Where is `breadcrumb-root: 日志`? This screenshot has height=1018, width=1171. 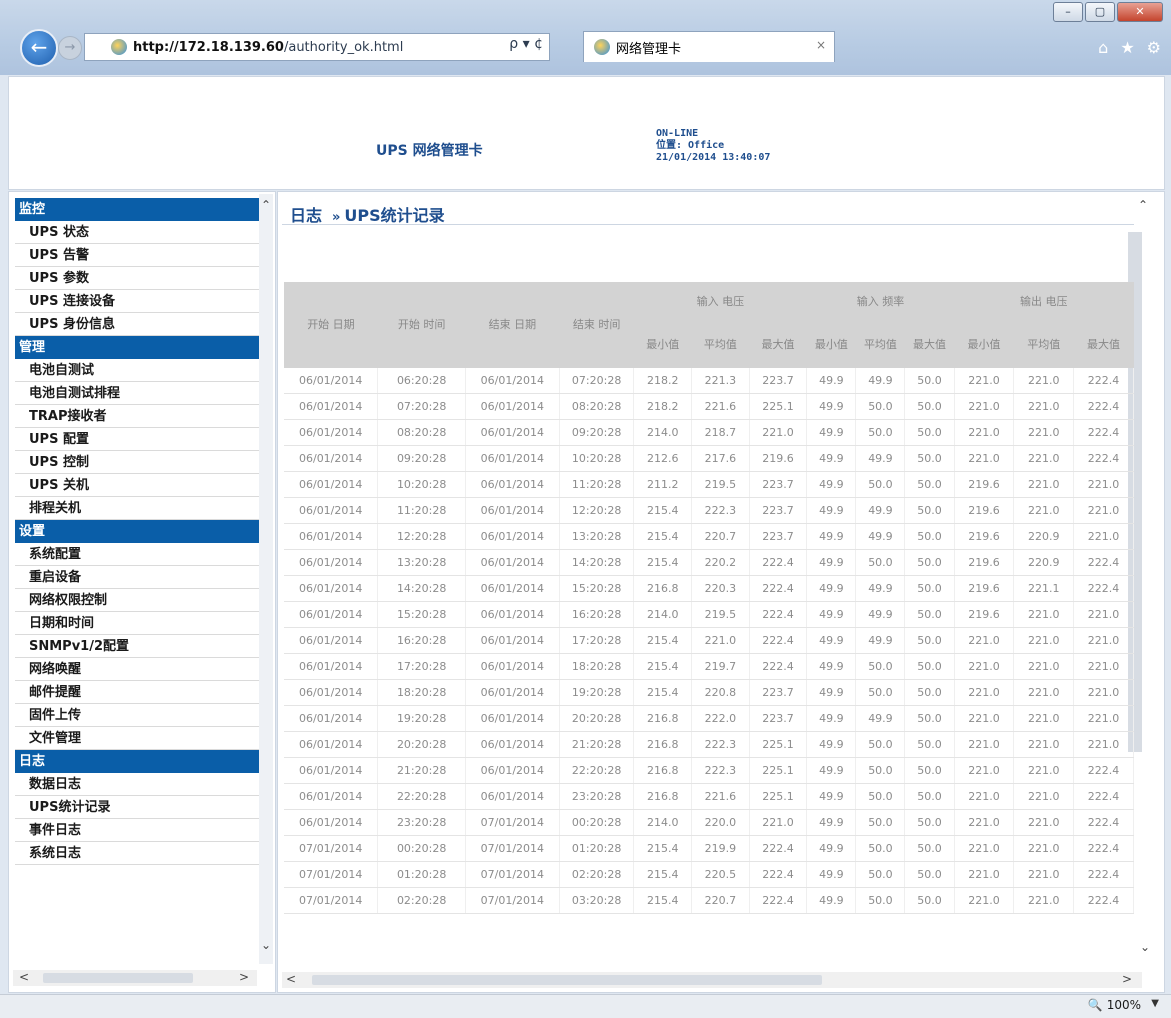
breadcrumb-root: 日志 is located at coordinates (306, 215).